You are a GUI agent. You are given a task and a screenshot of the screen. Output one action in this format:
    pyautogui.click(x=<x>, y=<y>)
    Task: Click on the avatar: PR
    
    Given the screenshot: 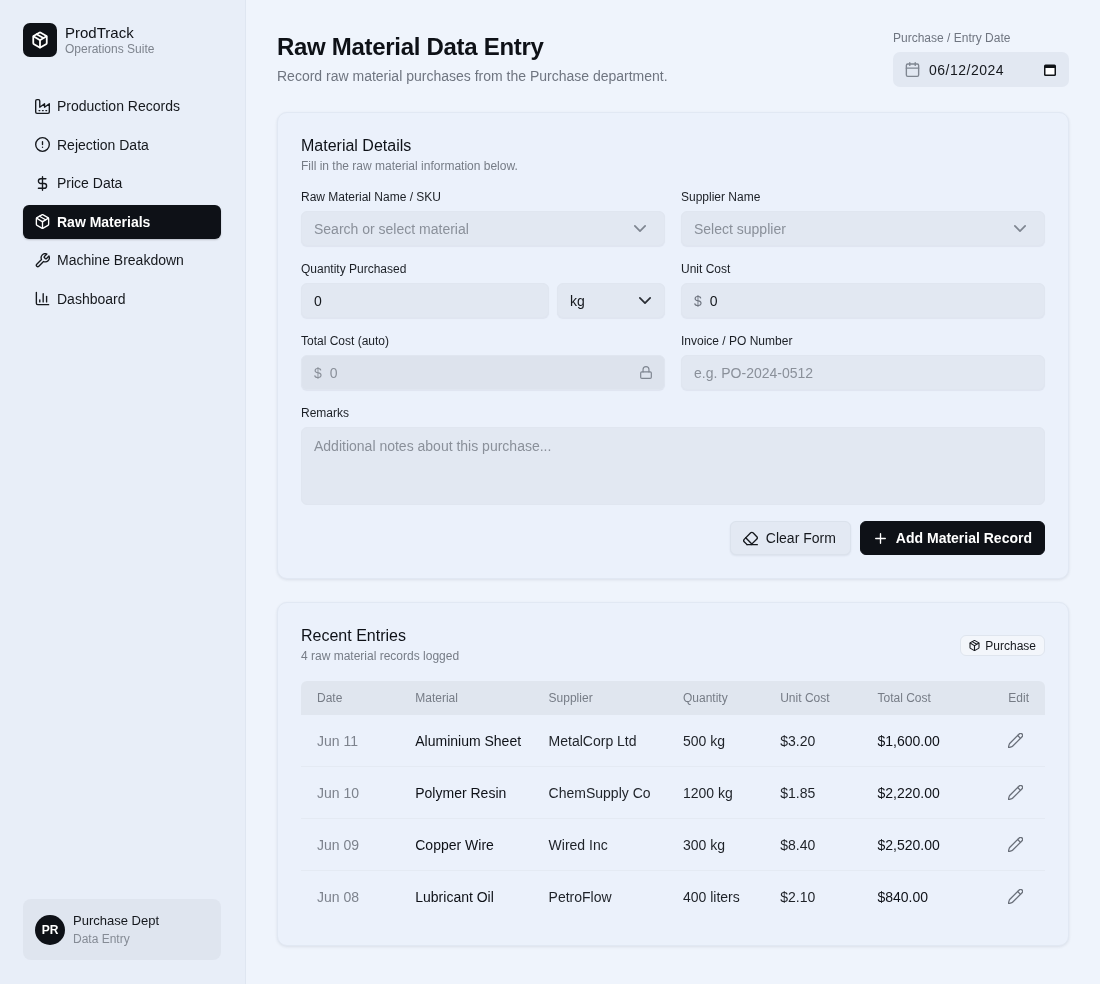 What is the action you would take?
    pyautogui.click(x=50, y=929)
    